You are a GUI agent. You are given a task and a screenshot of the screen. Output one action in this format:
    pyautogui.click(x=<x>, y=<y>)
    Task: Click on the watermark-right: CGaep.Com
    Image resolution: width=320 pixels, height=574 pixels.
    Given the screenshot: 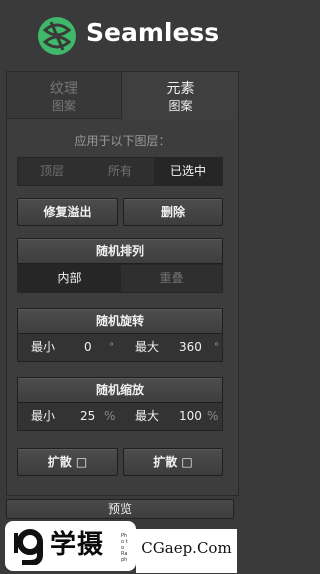 What is the action you would take?
    pyautogui.click(x=186, y=551)
    